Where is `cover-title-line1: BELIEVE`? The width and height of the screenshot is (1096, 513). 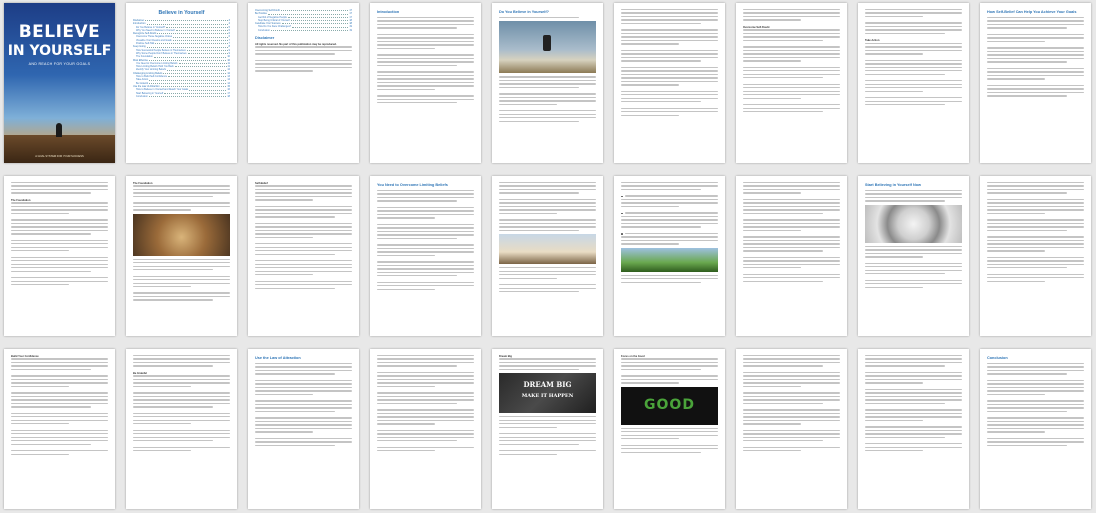 cover-title-line1: BELIEVE is located at coordinates (59, 32).